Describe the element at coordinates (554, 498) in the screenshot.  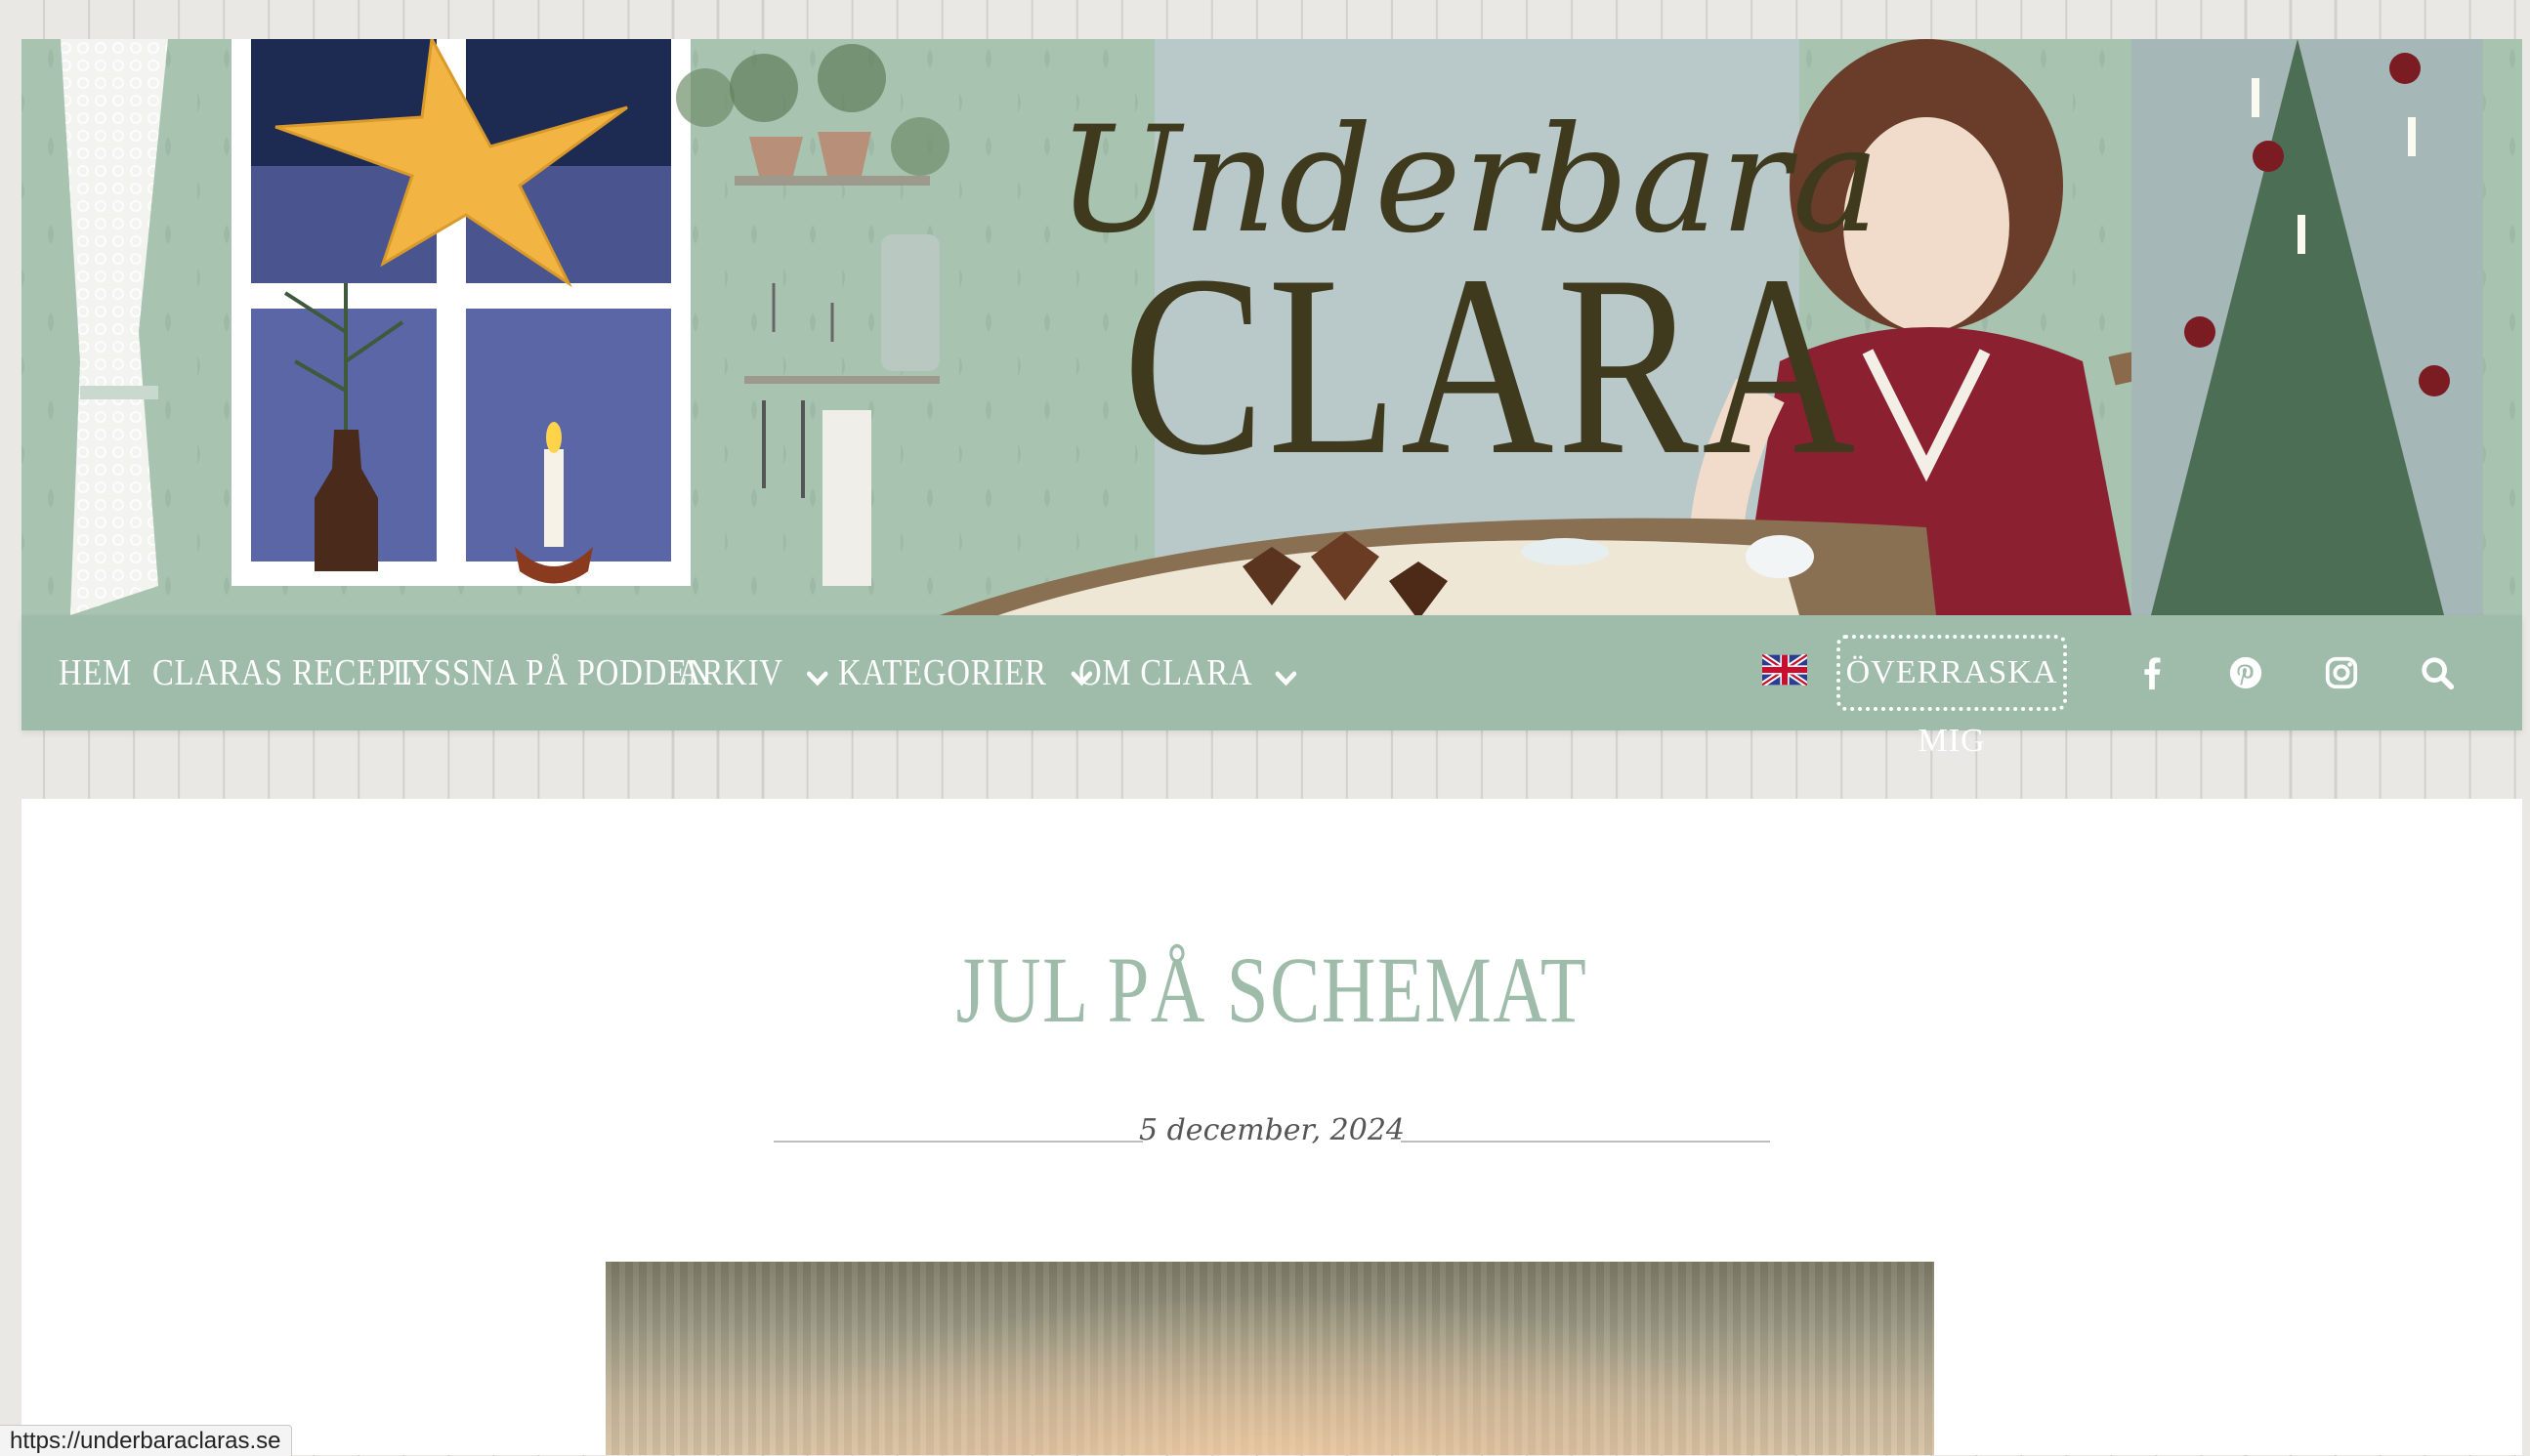
I see `candle` at that location.